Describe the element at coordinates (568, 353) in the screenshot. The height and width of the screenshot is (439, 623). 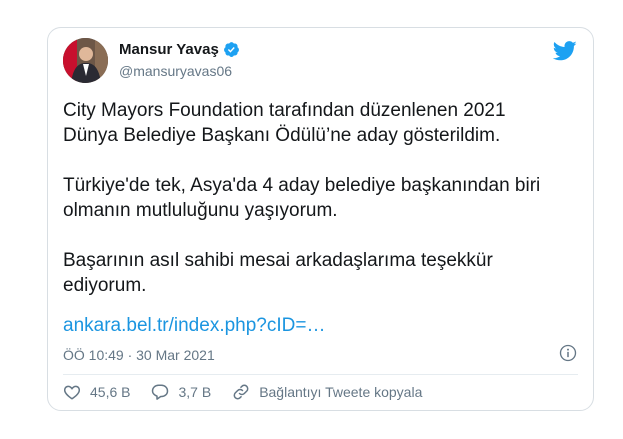
I see `info-icon` at that location.